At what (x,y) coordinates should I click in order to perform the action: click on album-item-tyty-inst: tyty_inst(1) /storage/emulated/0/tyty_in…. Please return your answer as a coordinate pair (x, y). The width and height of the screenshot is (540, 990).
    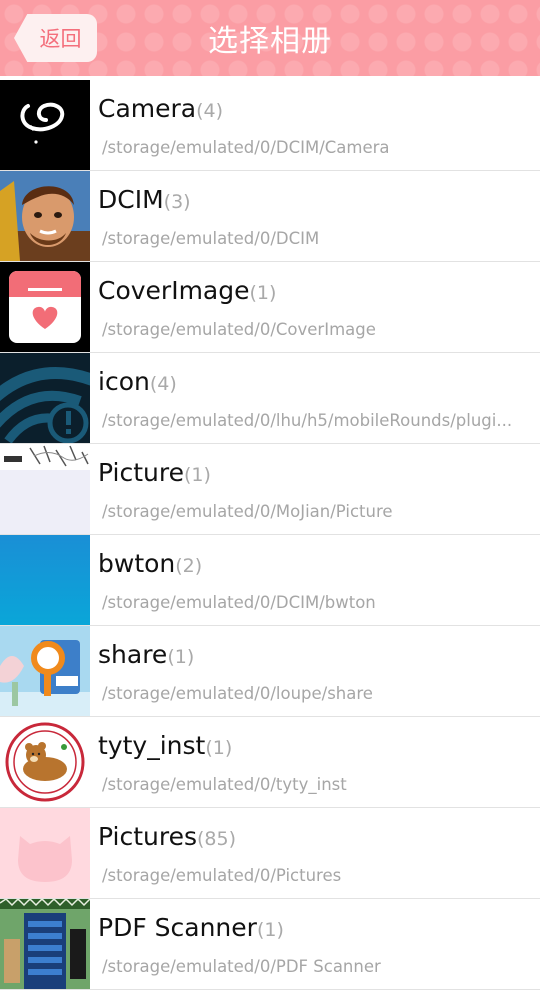
    Looking at the image, I should click on (270, 762).